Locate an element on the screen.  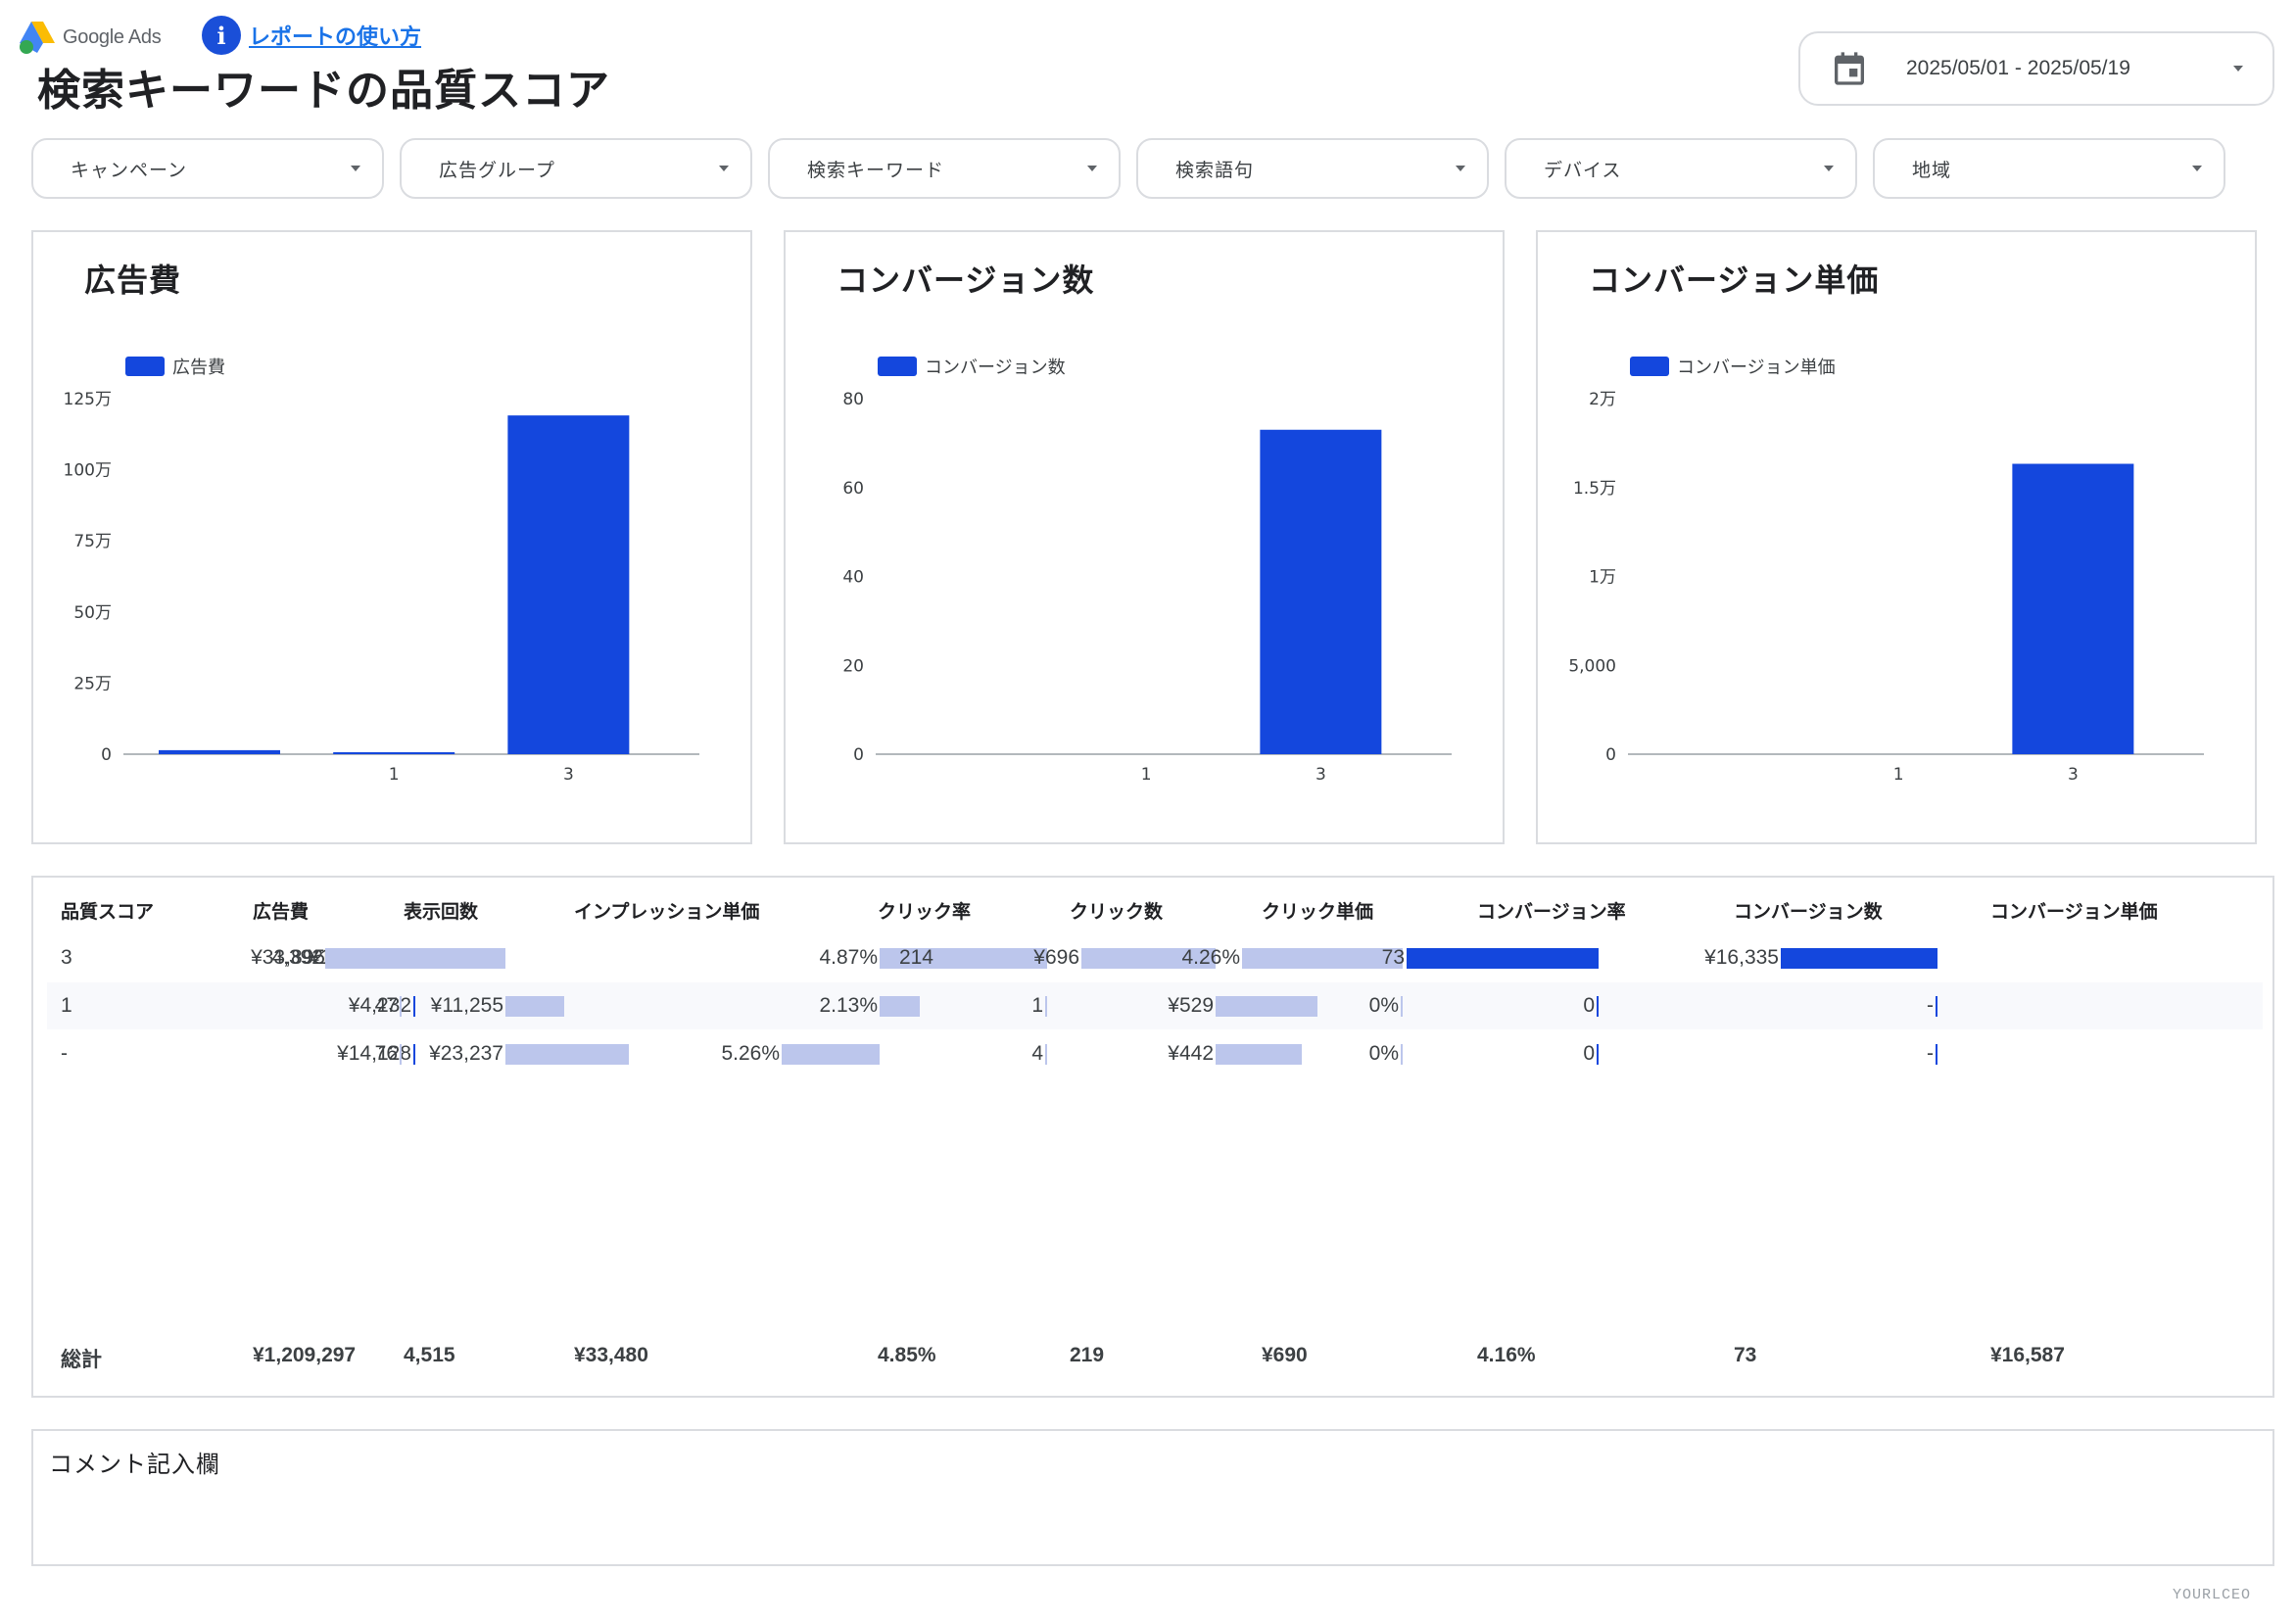
bar-chart-conversions: コンバージョン数02040608013 is located at coordinates (1146, 539).